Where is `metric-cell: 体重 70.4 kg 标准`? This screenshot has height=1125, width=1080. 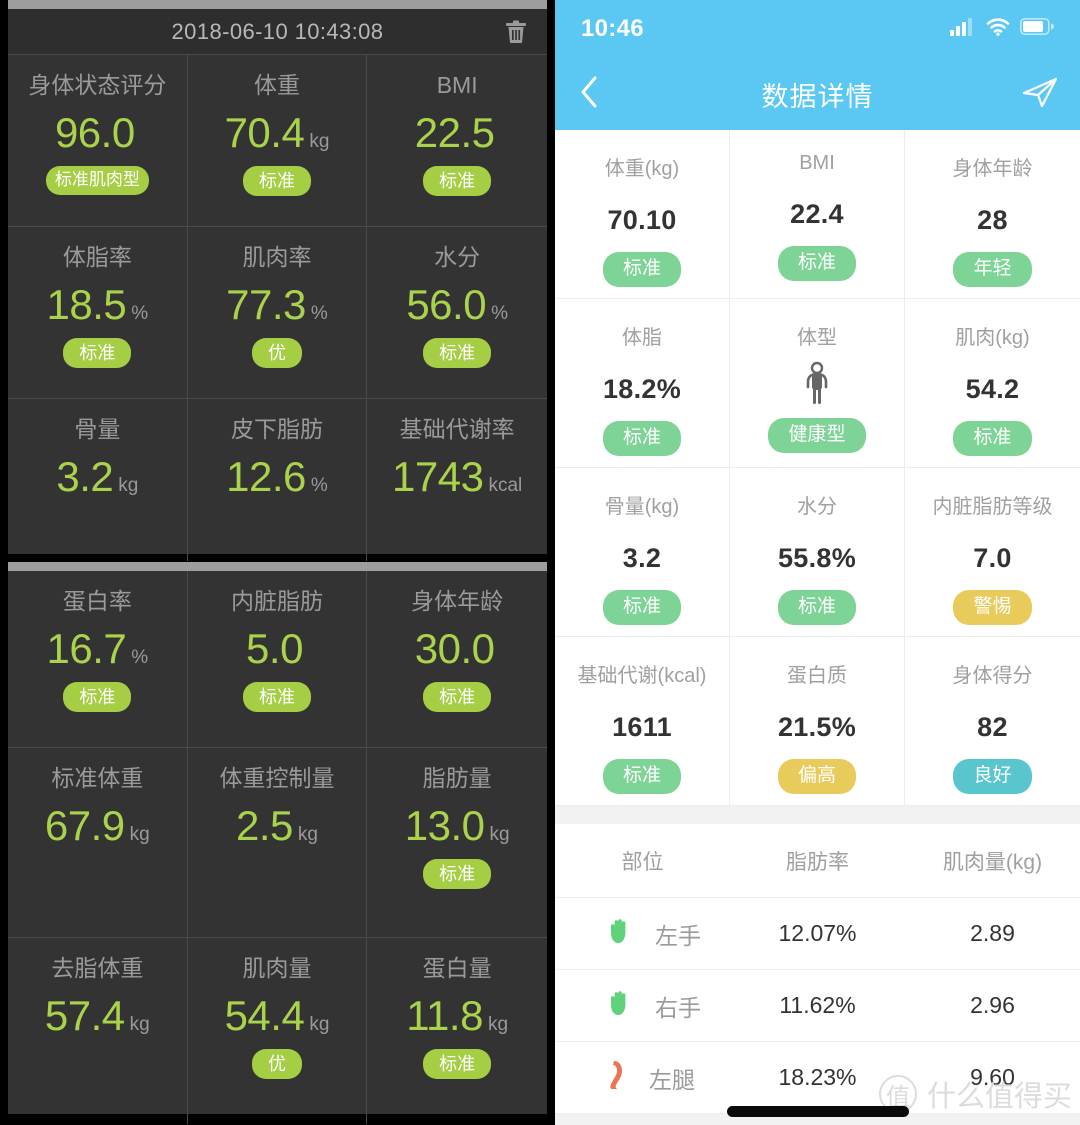
metric-cell: 体重 70.4 kg 标准 is located at coordinates (277, 141).